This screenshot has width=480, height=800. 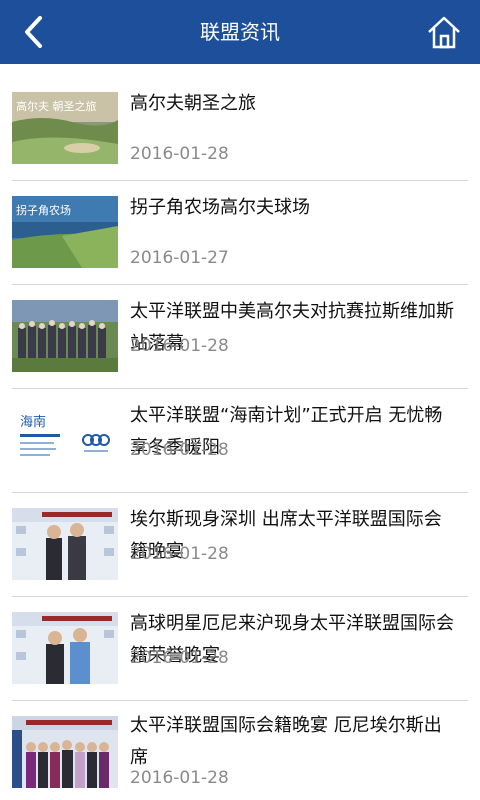 I want to click on news-item: 海南 太平洋联盟“海南计划”正式开启 无忧畅享冬季暖阳 2016-01-28, so click(x=240, y=440).